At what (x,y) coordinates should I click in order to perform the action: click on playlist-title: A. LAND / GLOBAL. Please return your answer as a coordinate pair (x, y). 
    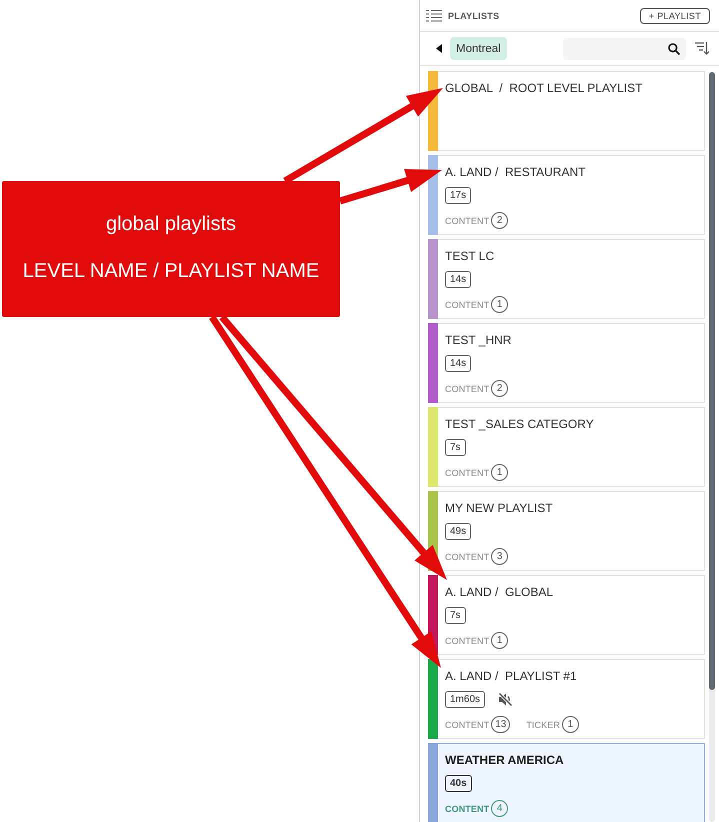
    Looking at the image, I should click on (499, 592).